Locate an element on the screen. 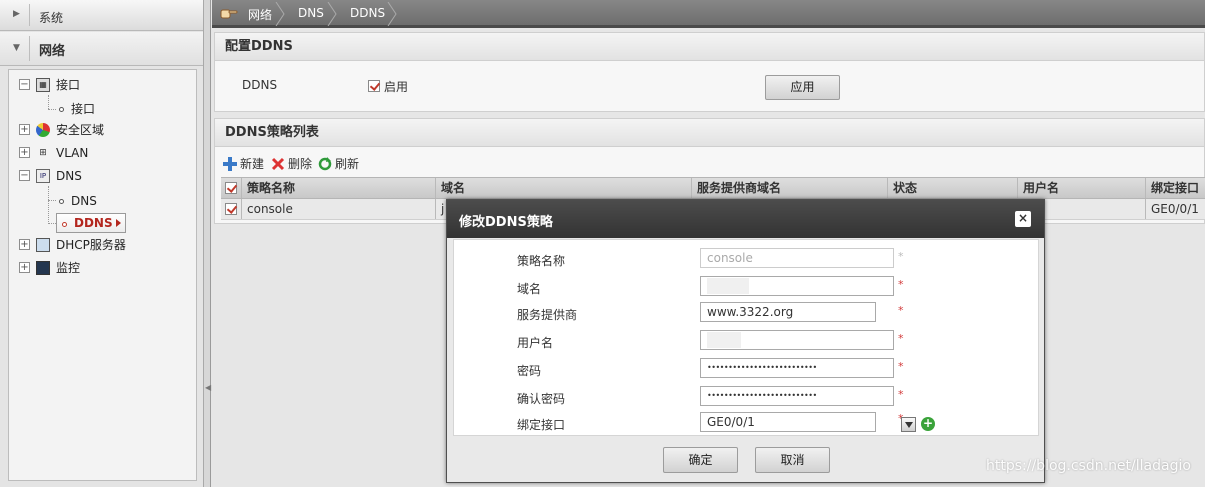  username-label: 用户名 is located at coordinates (535, 343).